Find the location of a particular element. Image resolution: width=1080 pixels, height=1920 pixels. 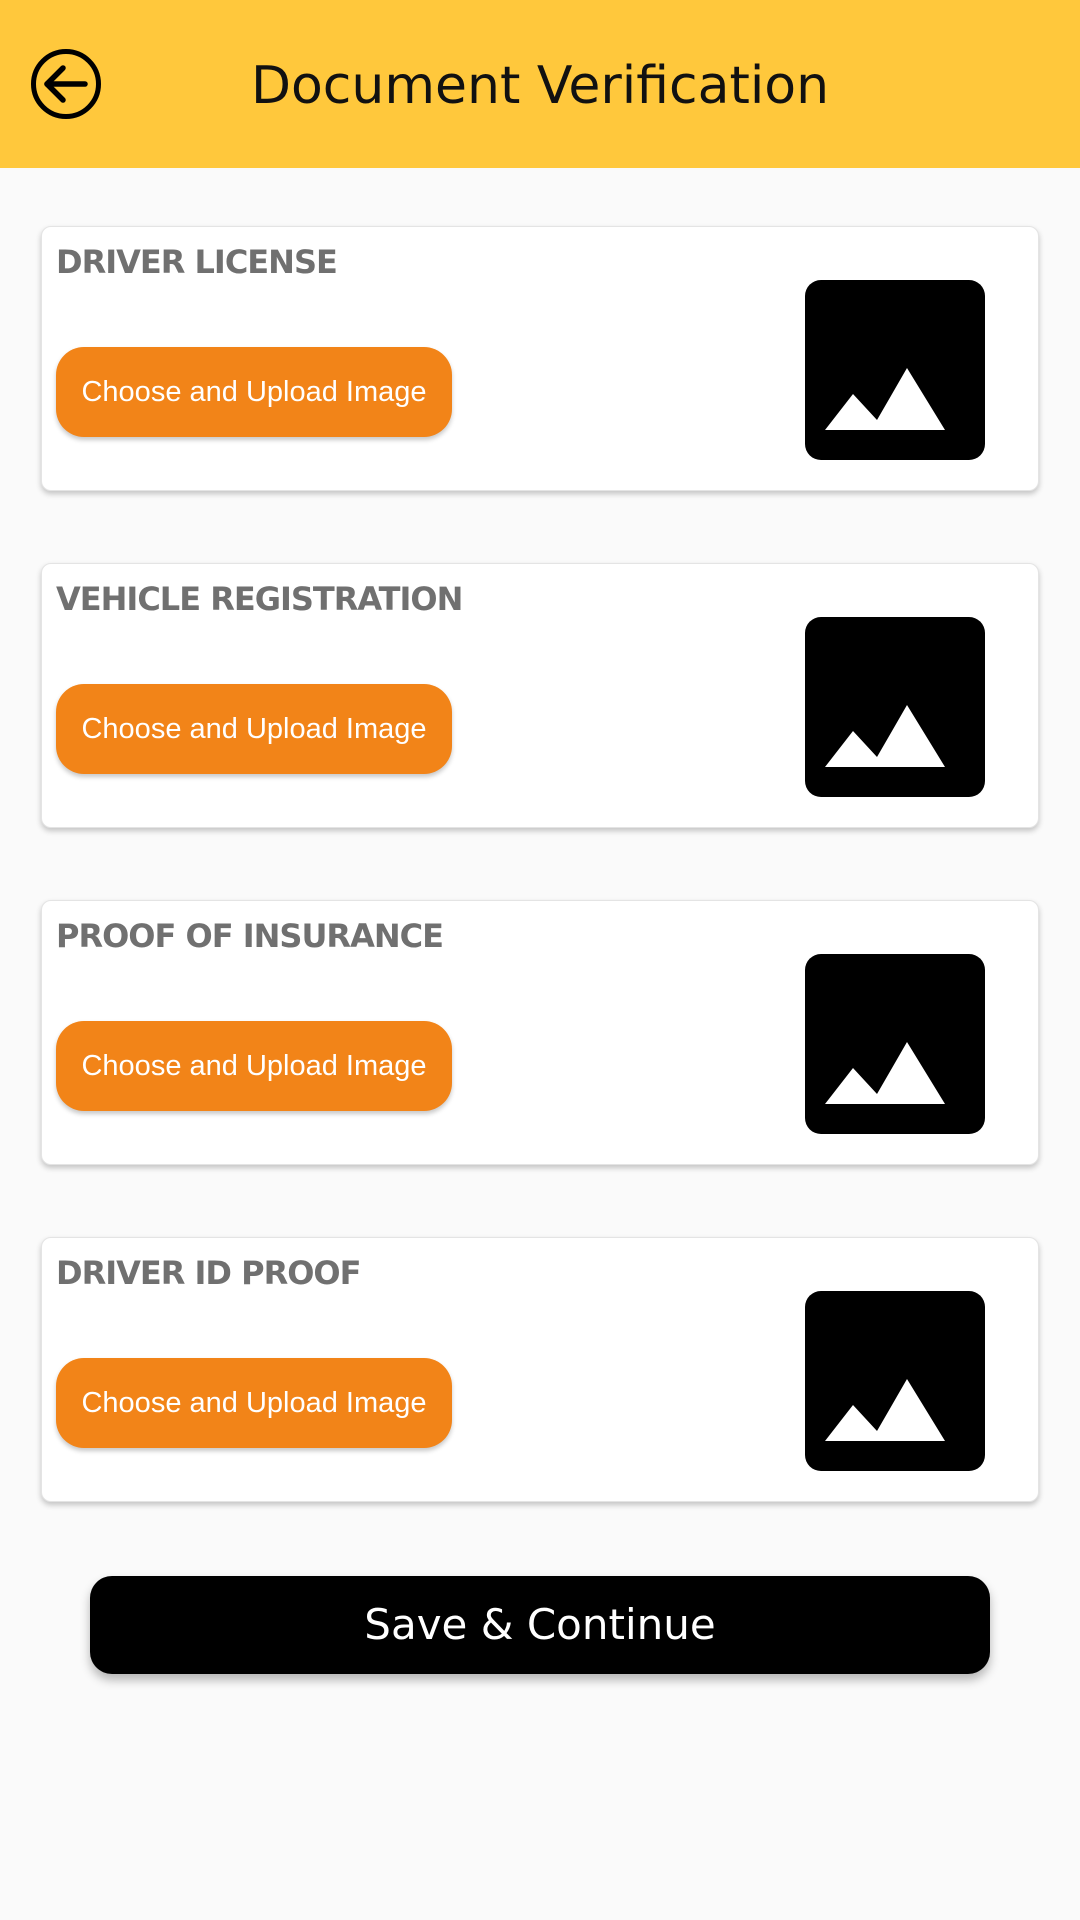

back-button is located at coordinates (66, 84).